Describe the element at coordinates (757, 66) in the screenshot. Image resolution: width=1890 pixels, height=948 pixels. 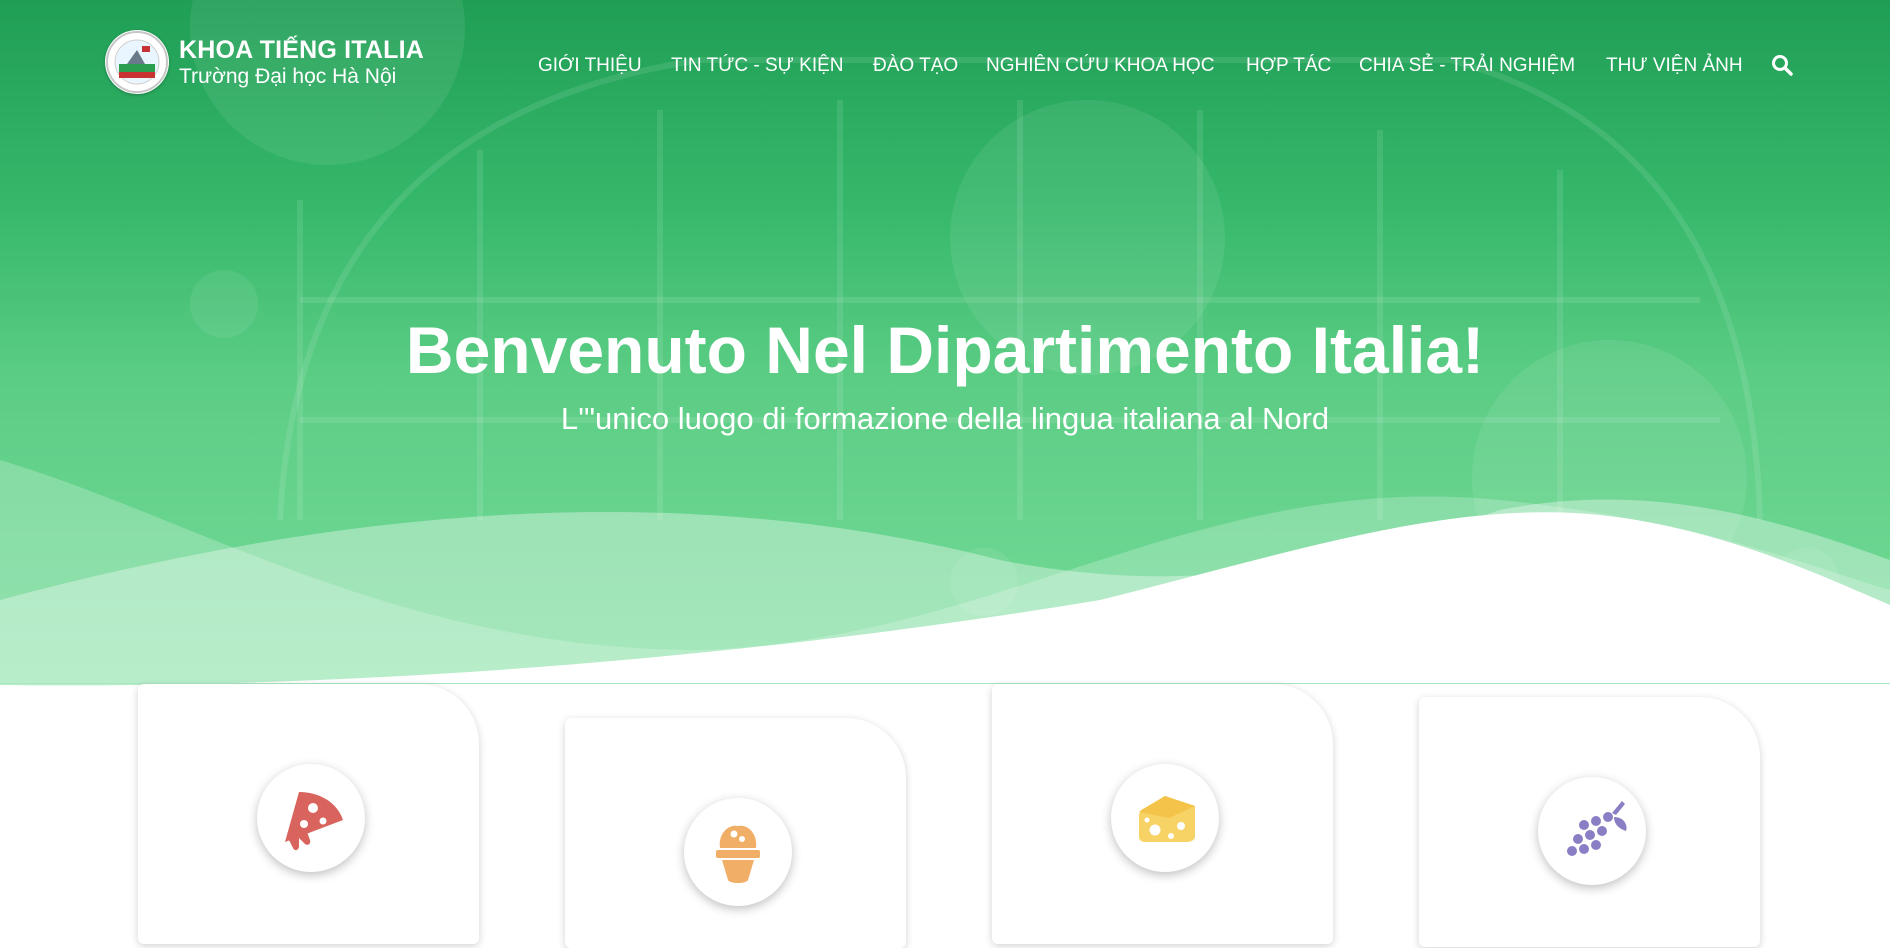
I see `nav-item-tin-tuc-su-kien: TIN TỨC - SỰ KIỆN` at that location.